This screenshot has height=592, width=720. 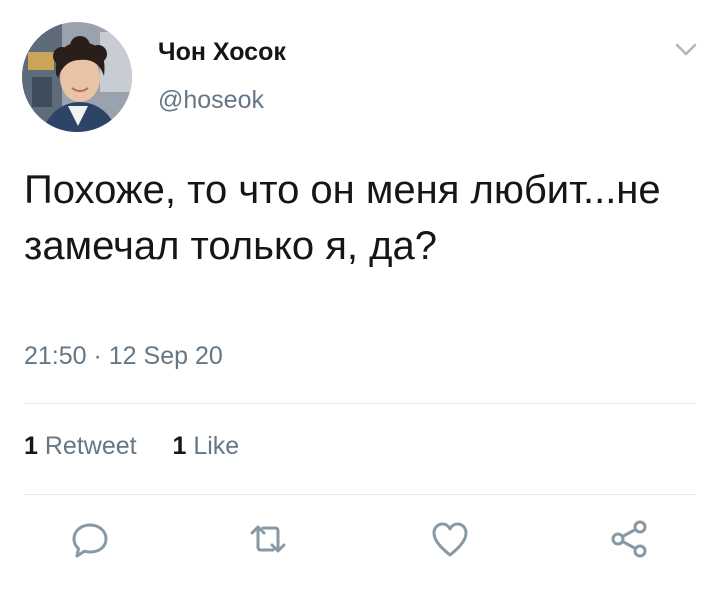 What do you see at coordinates (90, 539) in the screenshot?
I see `reply-icon` at bounding box center [90, 539].